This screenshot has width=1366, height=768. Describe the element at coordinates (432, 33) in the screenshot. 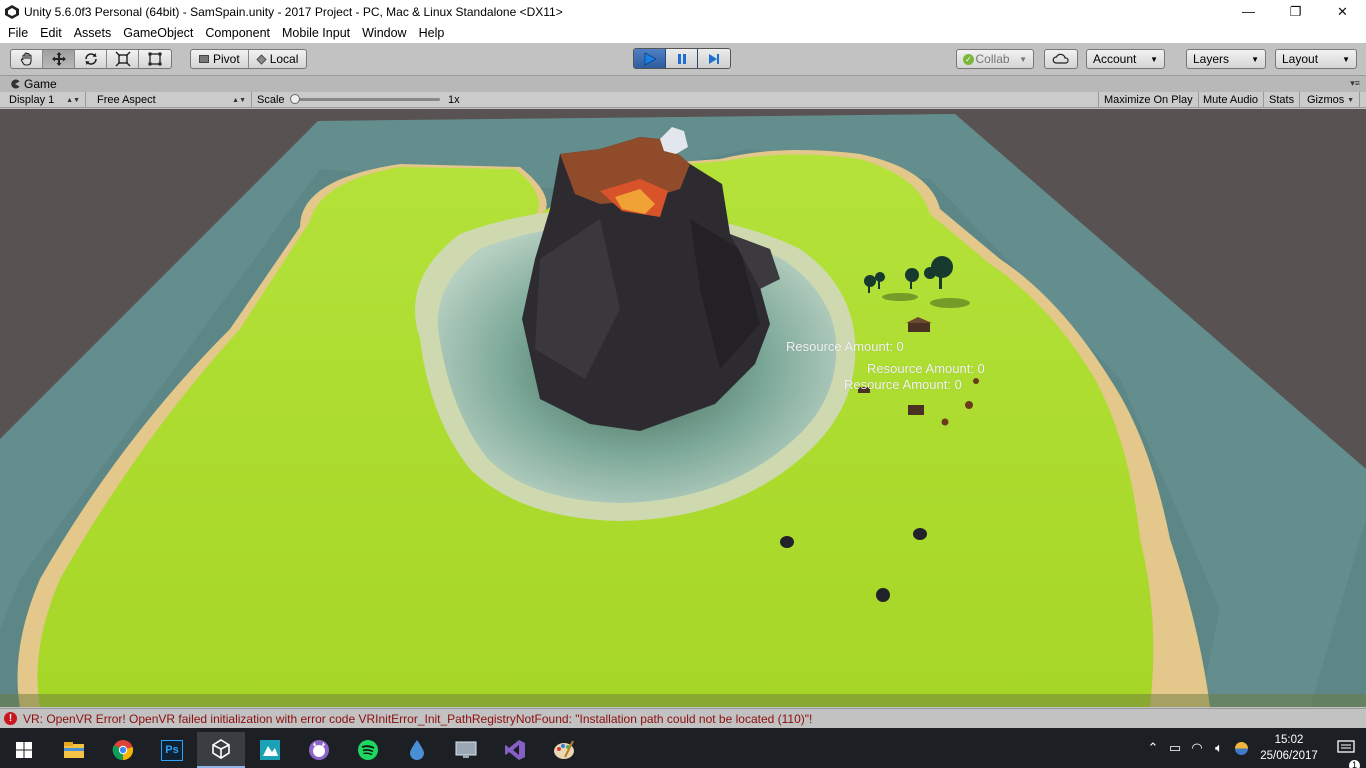

I see `menu-help: Help` at that location.